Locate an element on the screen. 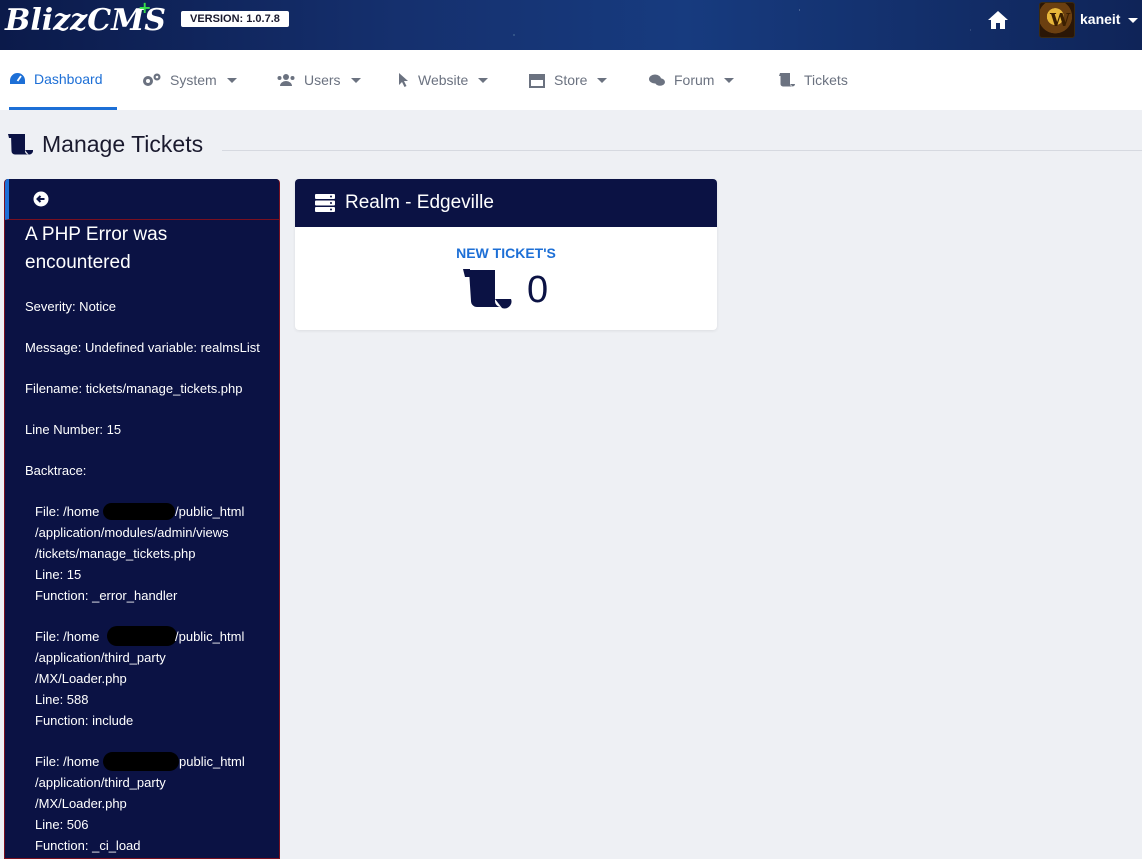 This screenshot has width=1142, height=859. version-badge: VERSION: 1.0.7.8 is located at coordinates (235, 19).